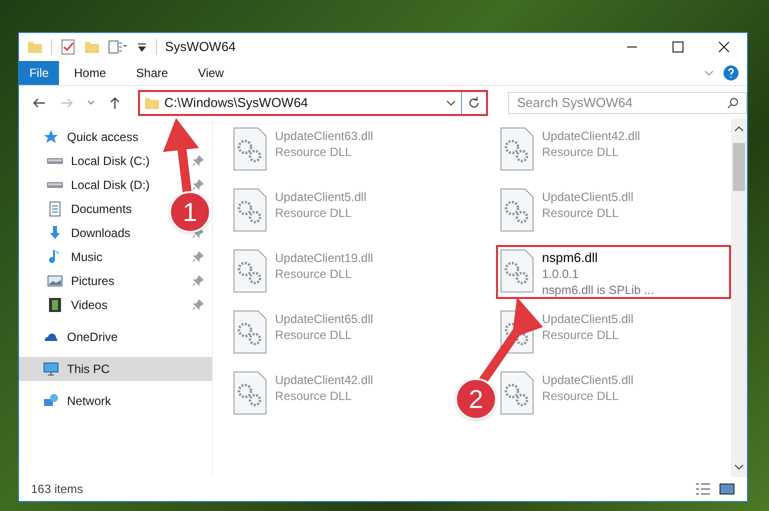 The width and height of the screenshot is (769, 511). I want to click on sidebar-item: Quick access, so click(90, 137).